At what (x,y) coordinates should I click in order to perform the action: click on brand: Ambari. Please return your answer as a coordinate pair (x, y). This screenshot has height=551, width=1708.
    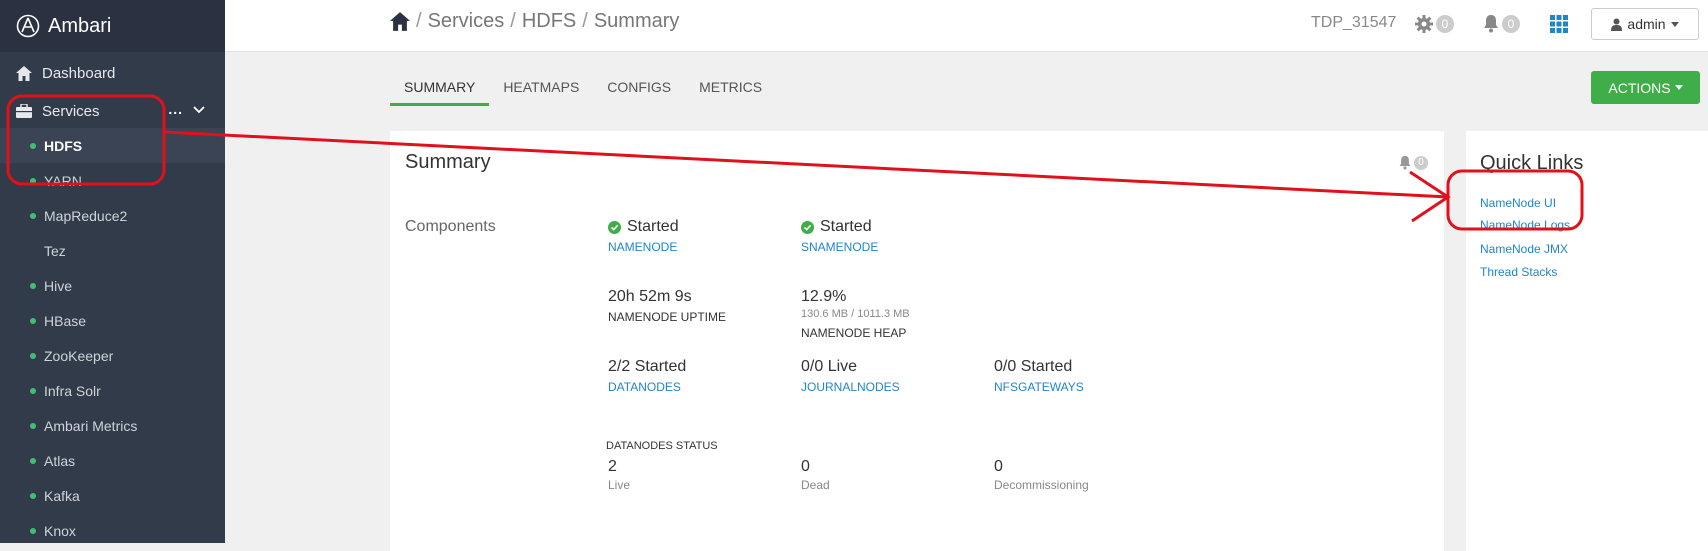
    Looking at the image, I should click on (112, 26).